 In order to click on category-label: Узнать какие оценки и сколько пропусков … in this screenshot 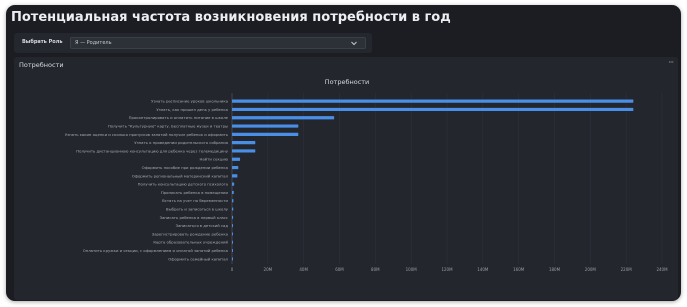, I will do `click(147, 134)`.